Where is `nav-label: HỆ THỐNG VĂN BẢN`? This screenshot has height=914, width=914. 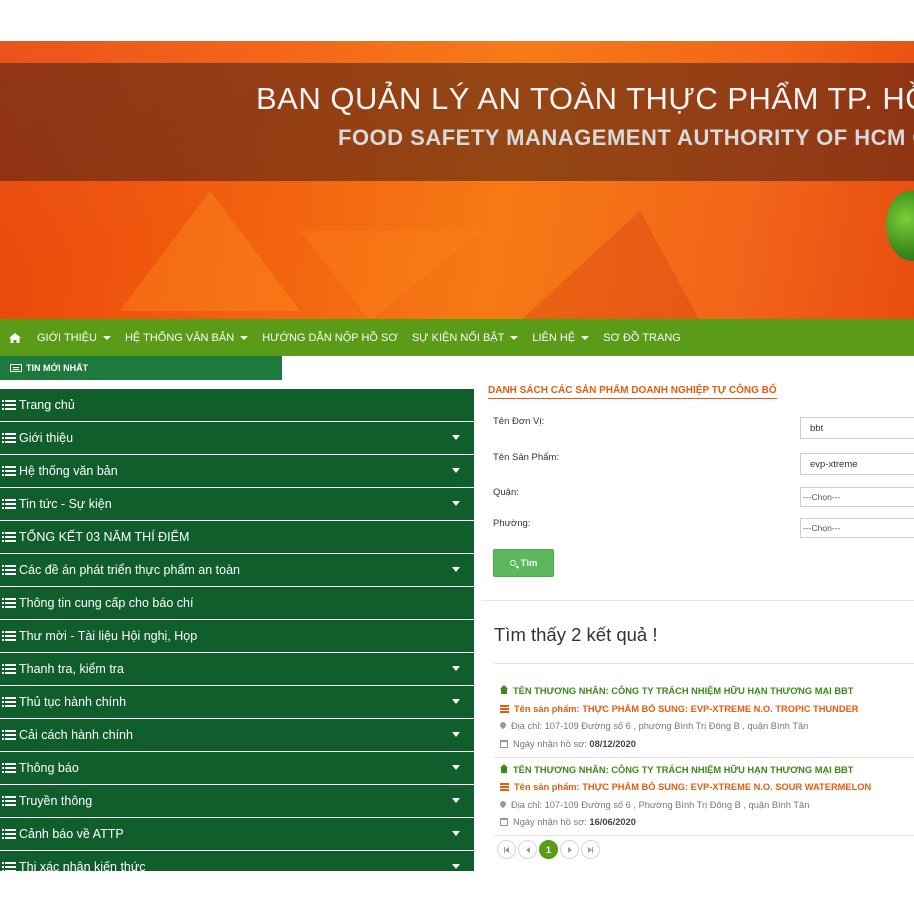
nav-label: HỆ THỐNG VĂN BẢN is located at coordinates (179, 337).